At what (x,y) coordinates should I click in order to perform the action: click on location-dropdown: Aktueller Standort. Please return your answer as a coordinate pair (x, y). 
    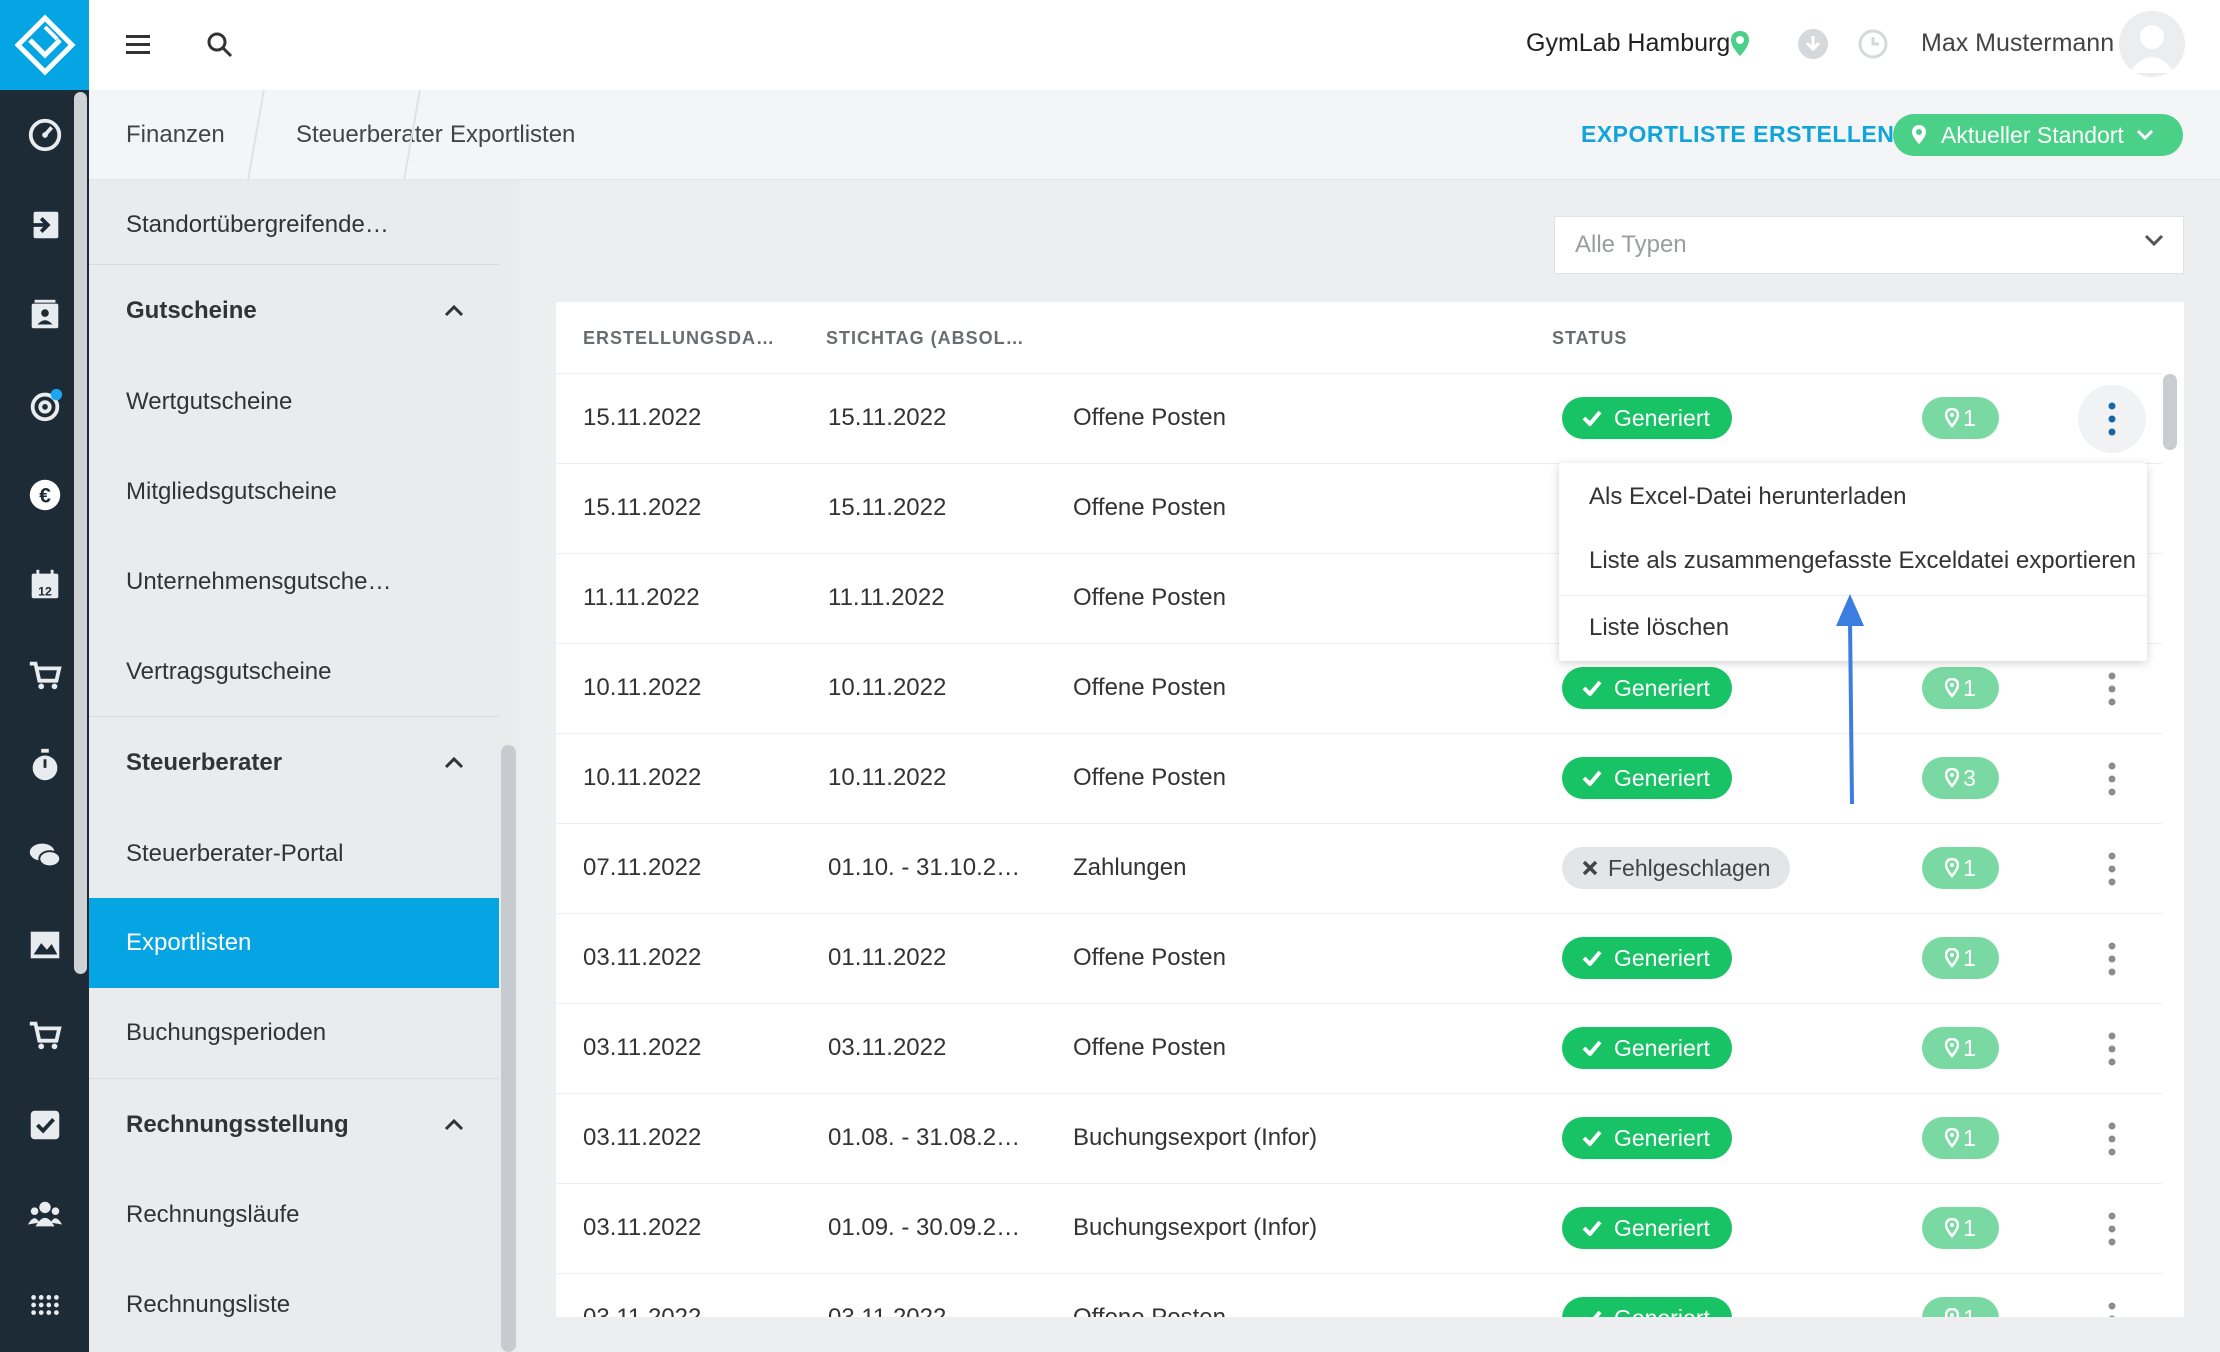
    Looking at the image, I should click on (2038, 135).